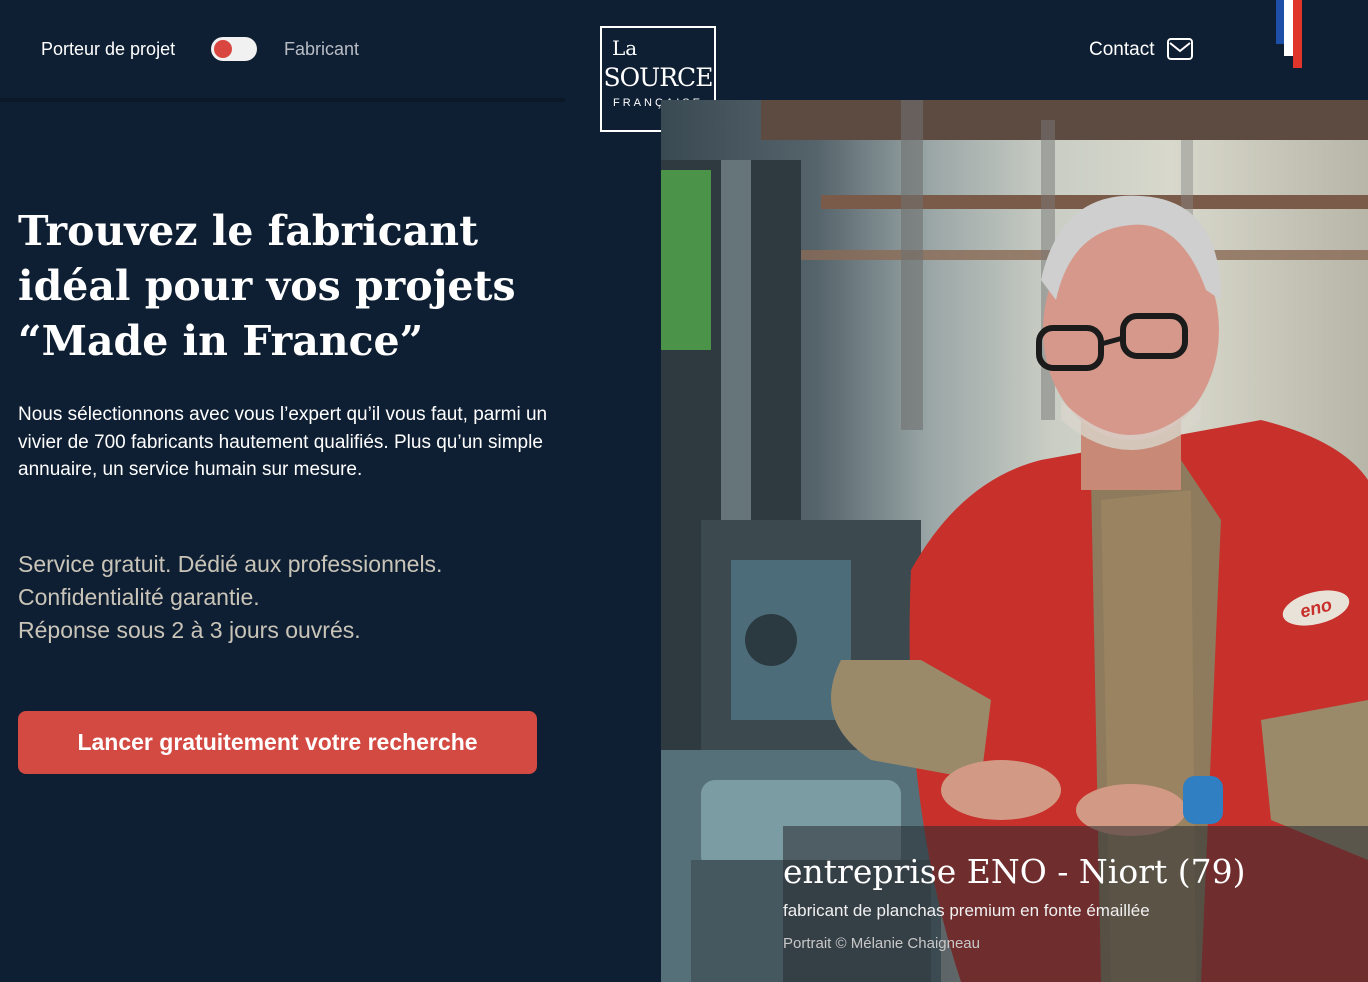  What do you see at coordinates (321, 49) in the screenshot?
I see `role-fabricant-label: Fabricant` at bounding box center [321, 49].